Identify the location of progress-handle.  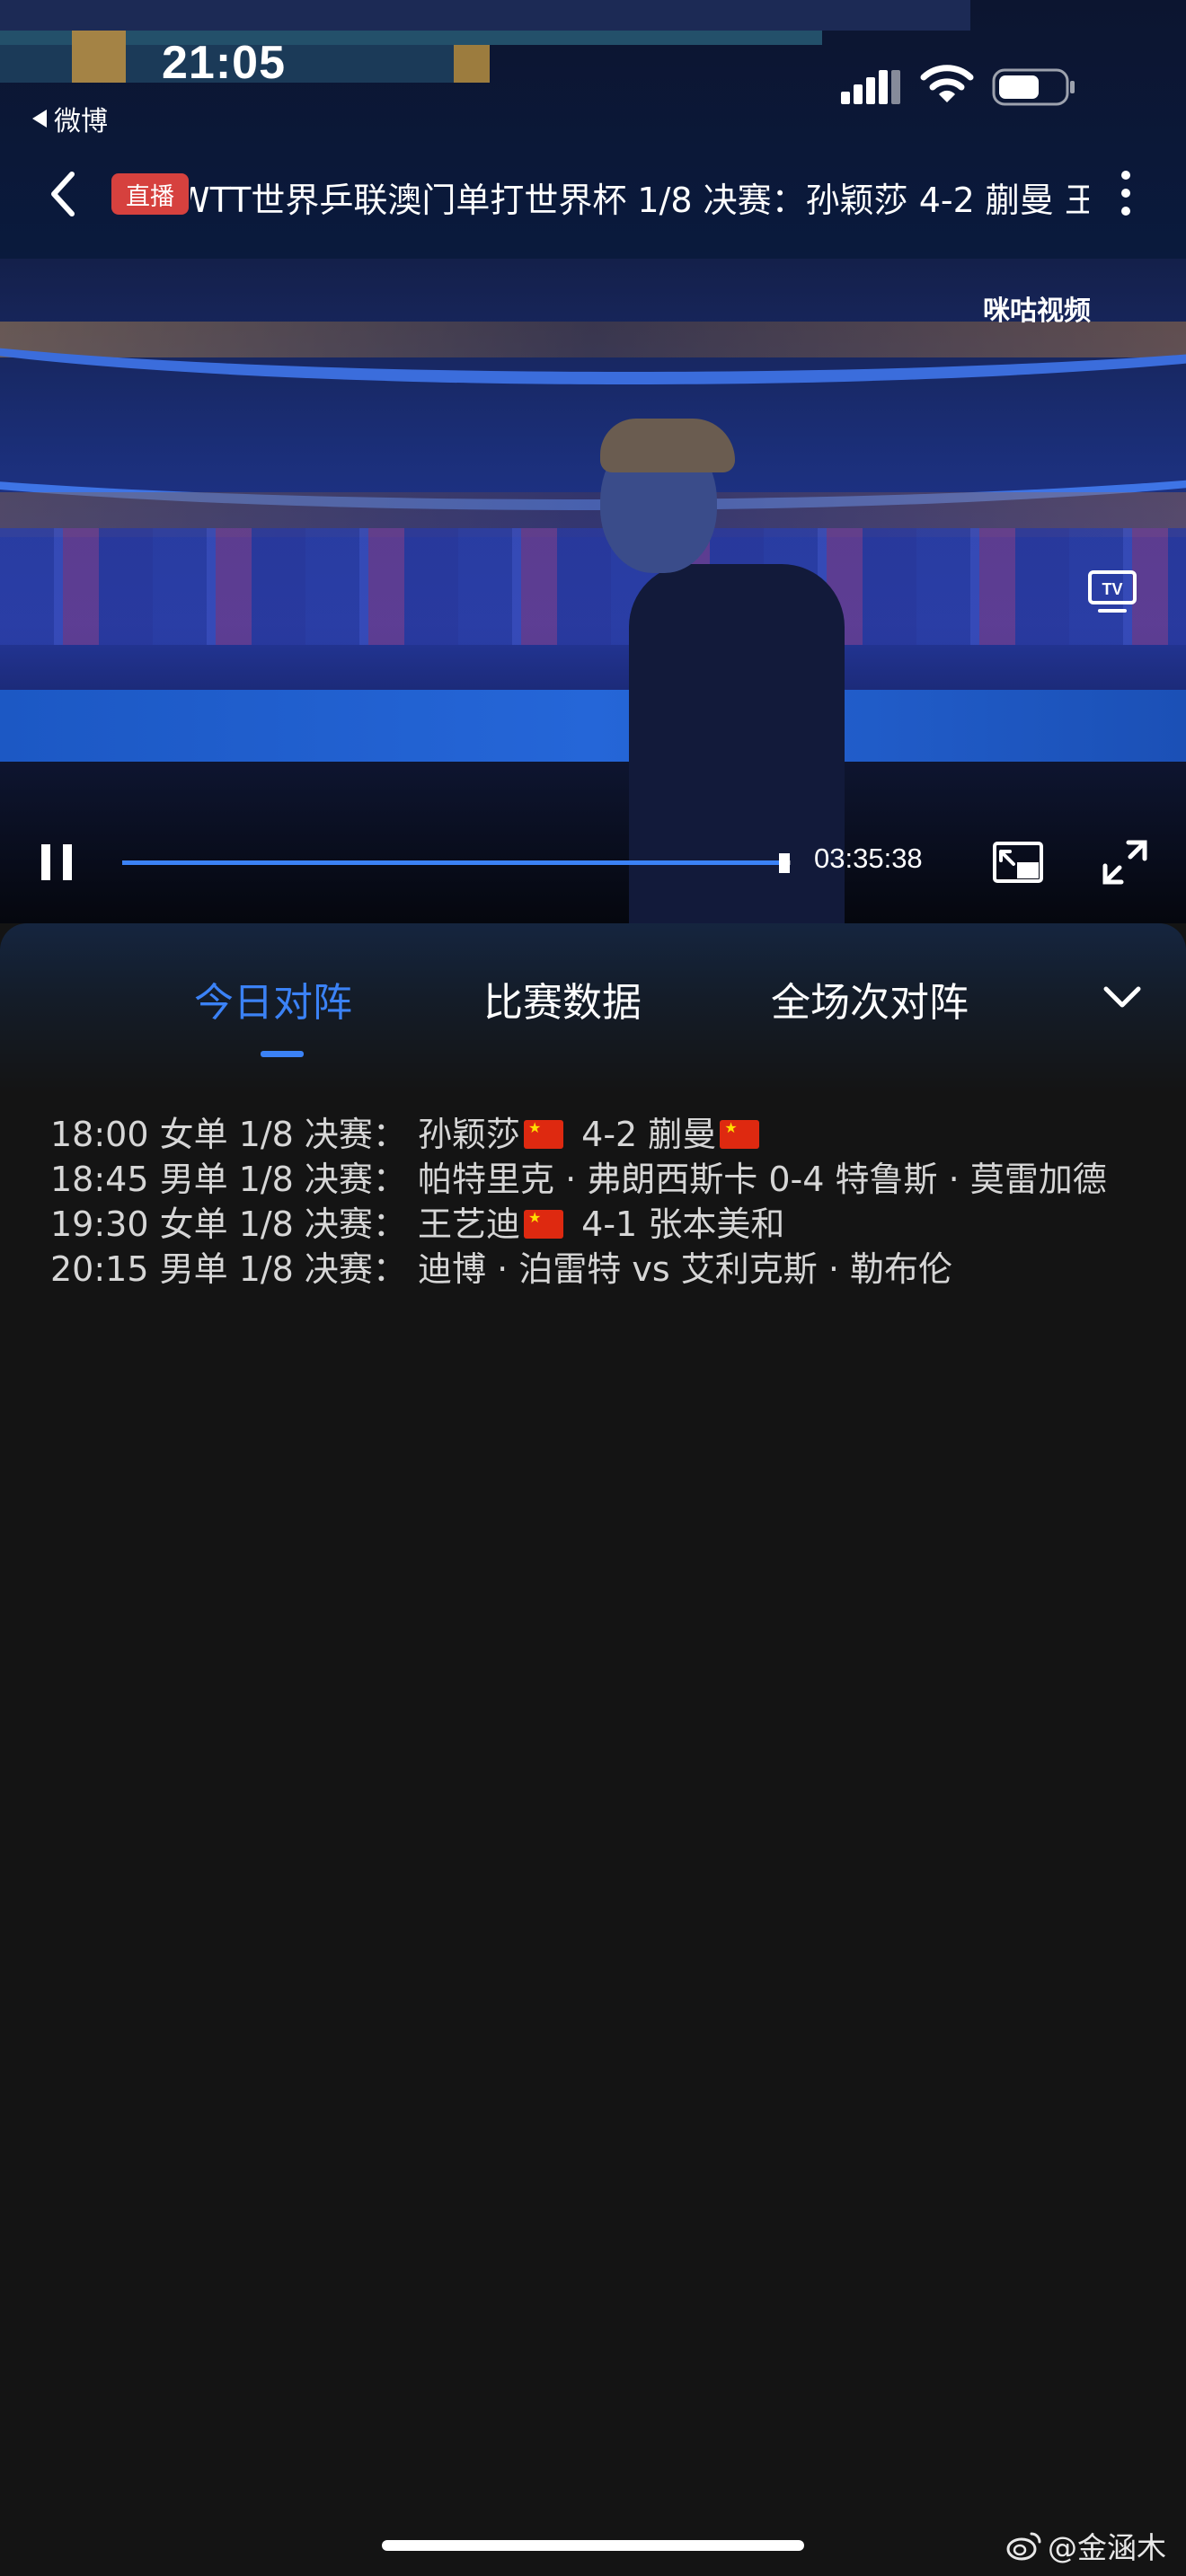
(784, 863).